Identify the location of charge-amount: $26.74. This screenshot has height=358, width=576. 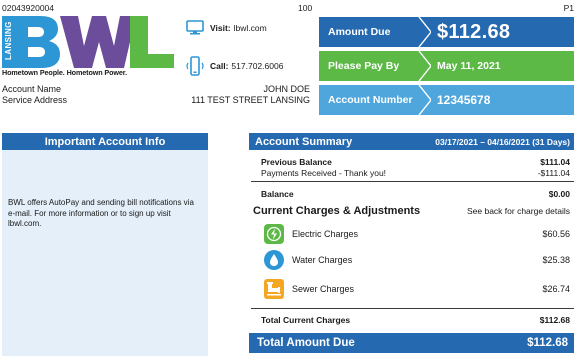
(556, 289).